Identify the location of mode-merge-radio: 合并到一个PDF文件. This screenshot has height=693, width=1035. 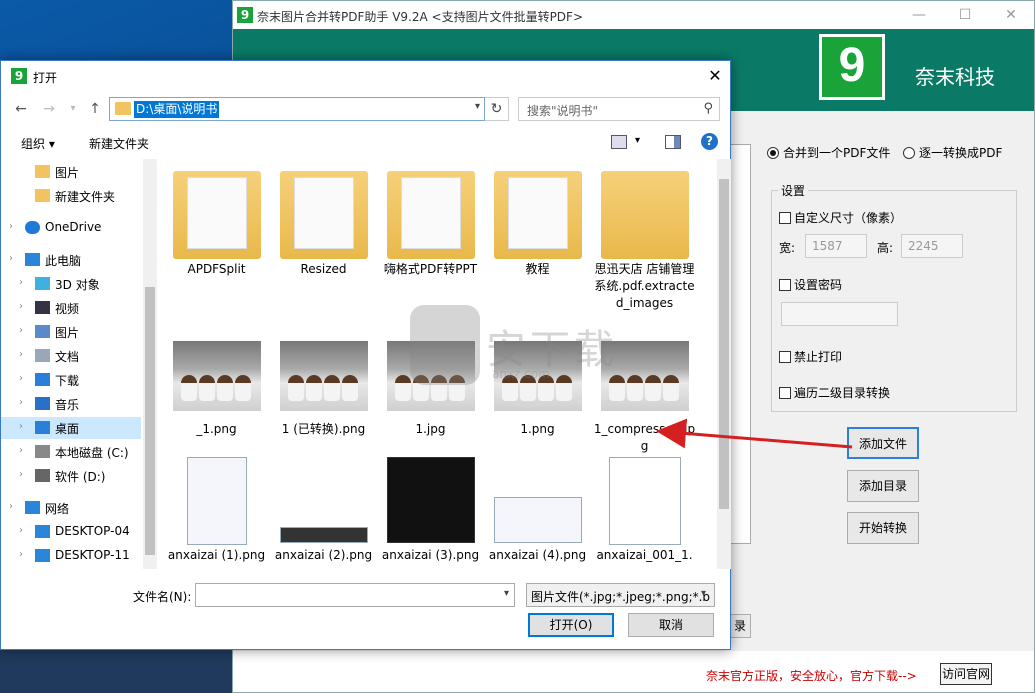
(828, 152).